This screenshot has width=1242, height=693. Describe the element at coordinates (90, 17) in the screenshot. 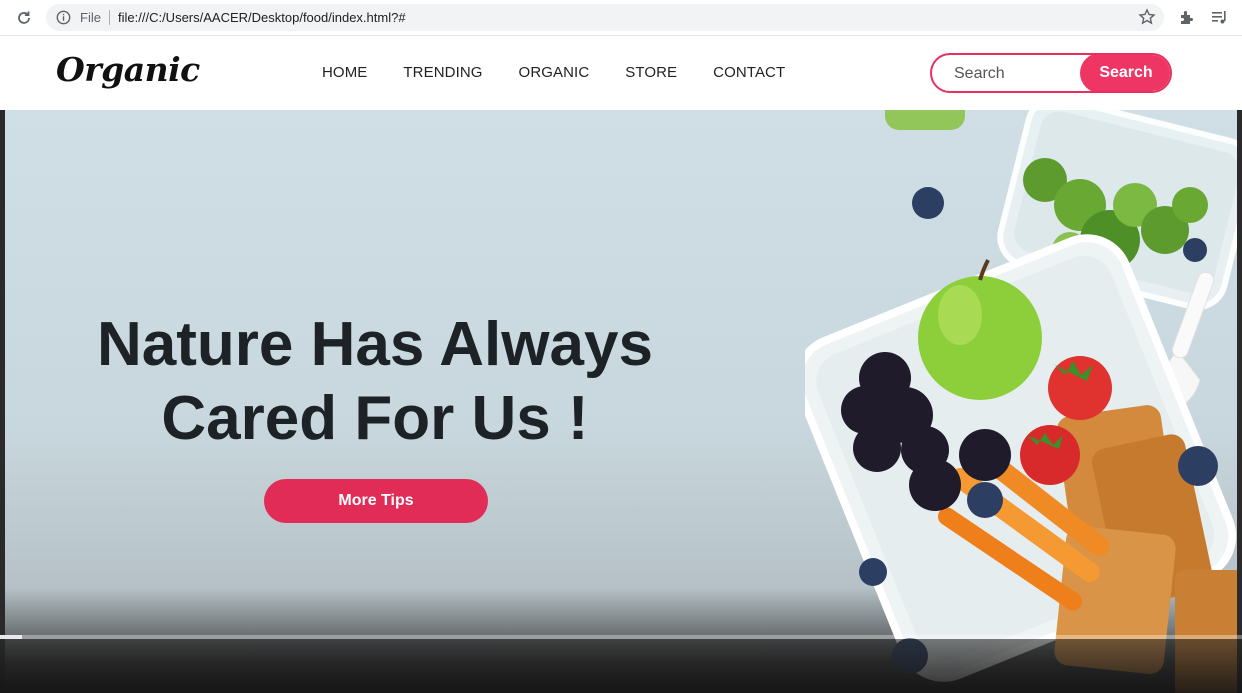

I see `file-scheme-label: File` at that location.